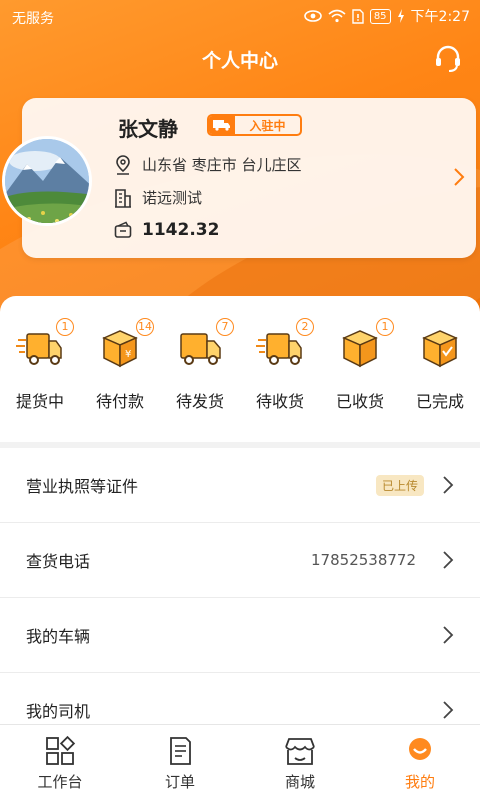  I want to click on order-label: 已完成, so click(439, 401).